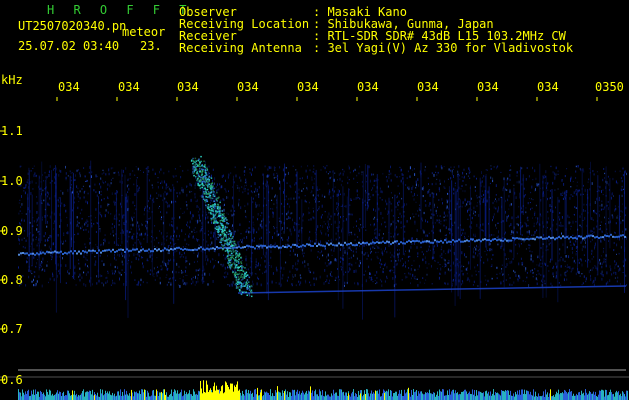 This screenshot has height=400, width=629. What do you see at coordinates (12, 329) in the screenshot?
I see `y-tick-label: 0.7` at bounding box center [12, 329].